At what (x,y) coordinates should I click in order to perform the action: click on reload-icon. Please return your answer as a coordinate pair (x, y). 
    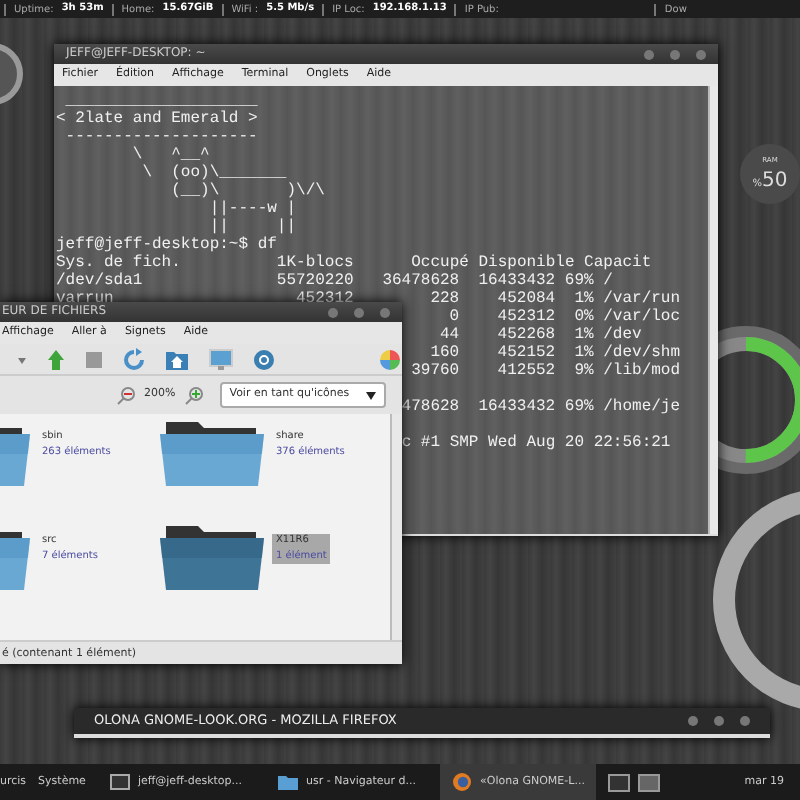
    Looking at the image, I should click on (134, 359).